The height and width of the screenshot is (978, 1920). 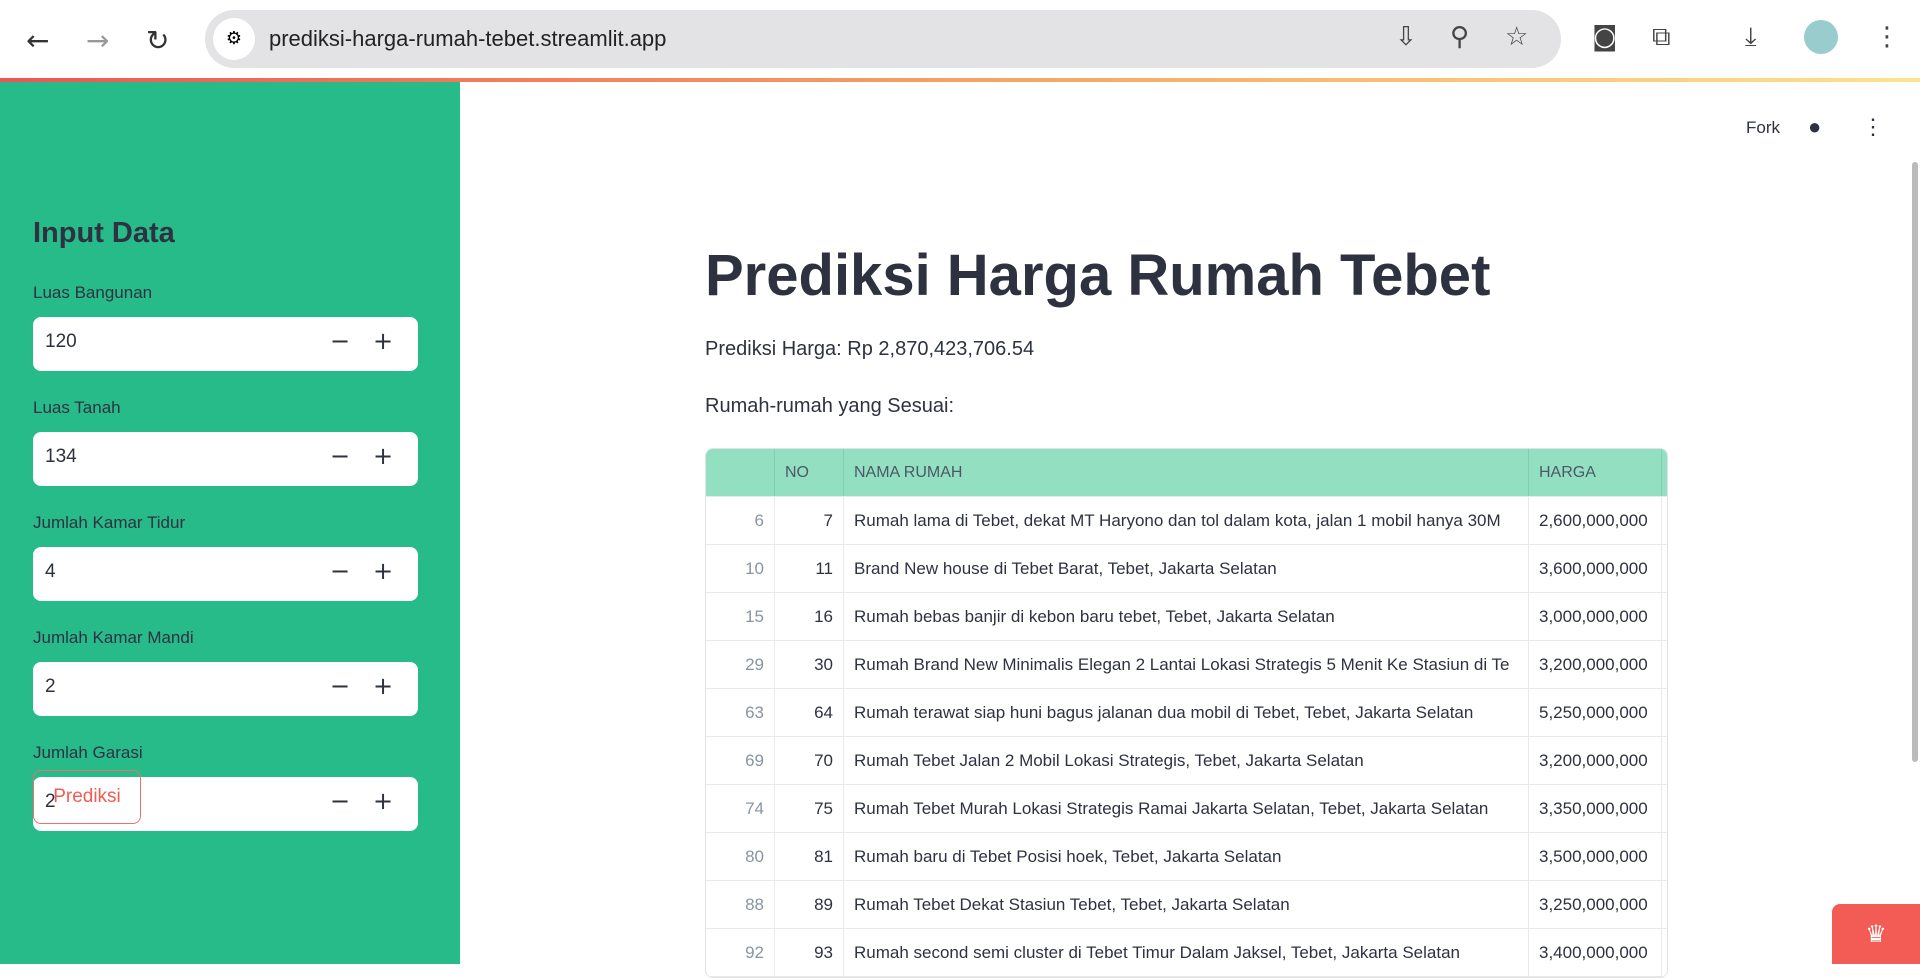 I want to click on camera-icon: ◙, so click(x=1604, y=37).